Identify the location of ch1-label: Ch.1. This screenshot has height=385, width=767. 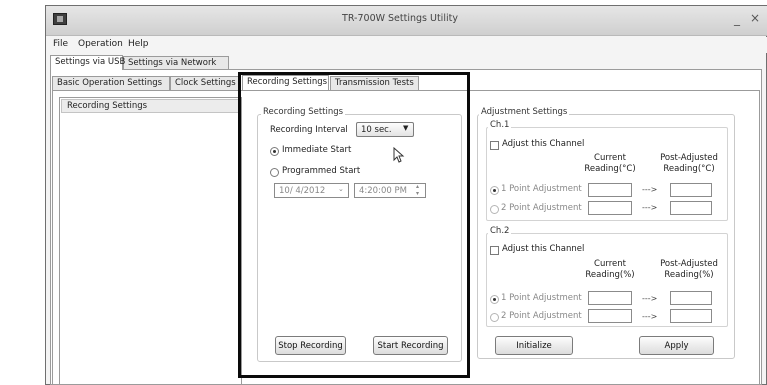
(500, 125).